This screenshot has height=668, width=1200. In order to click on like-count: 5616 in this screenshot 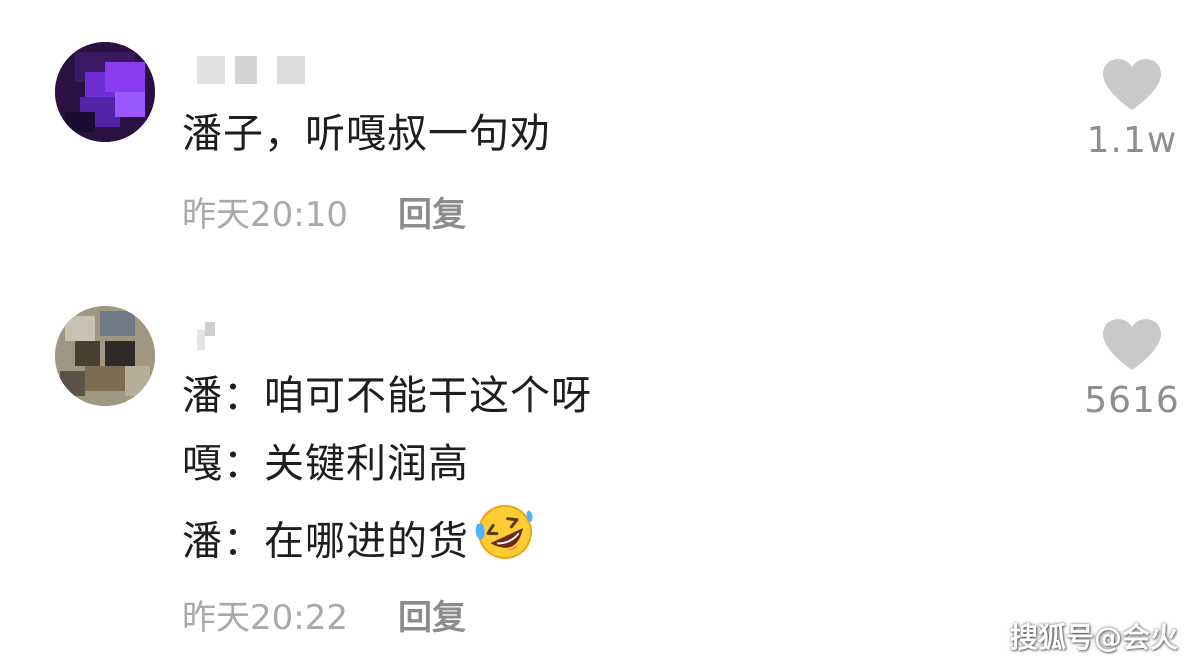, I will do `click(1132, 400)`.